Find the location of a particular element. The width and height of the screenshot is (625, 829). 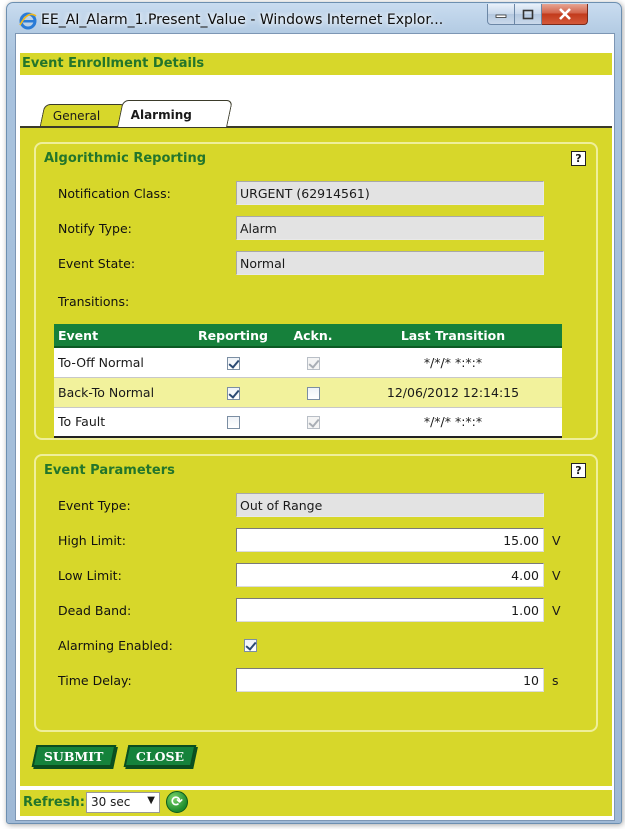

high-limit-unit: V is located at coordinates (556, 540).